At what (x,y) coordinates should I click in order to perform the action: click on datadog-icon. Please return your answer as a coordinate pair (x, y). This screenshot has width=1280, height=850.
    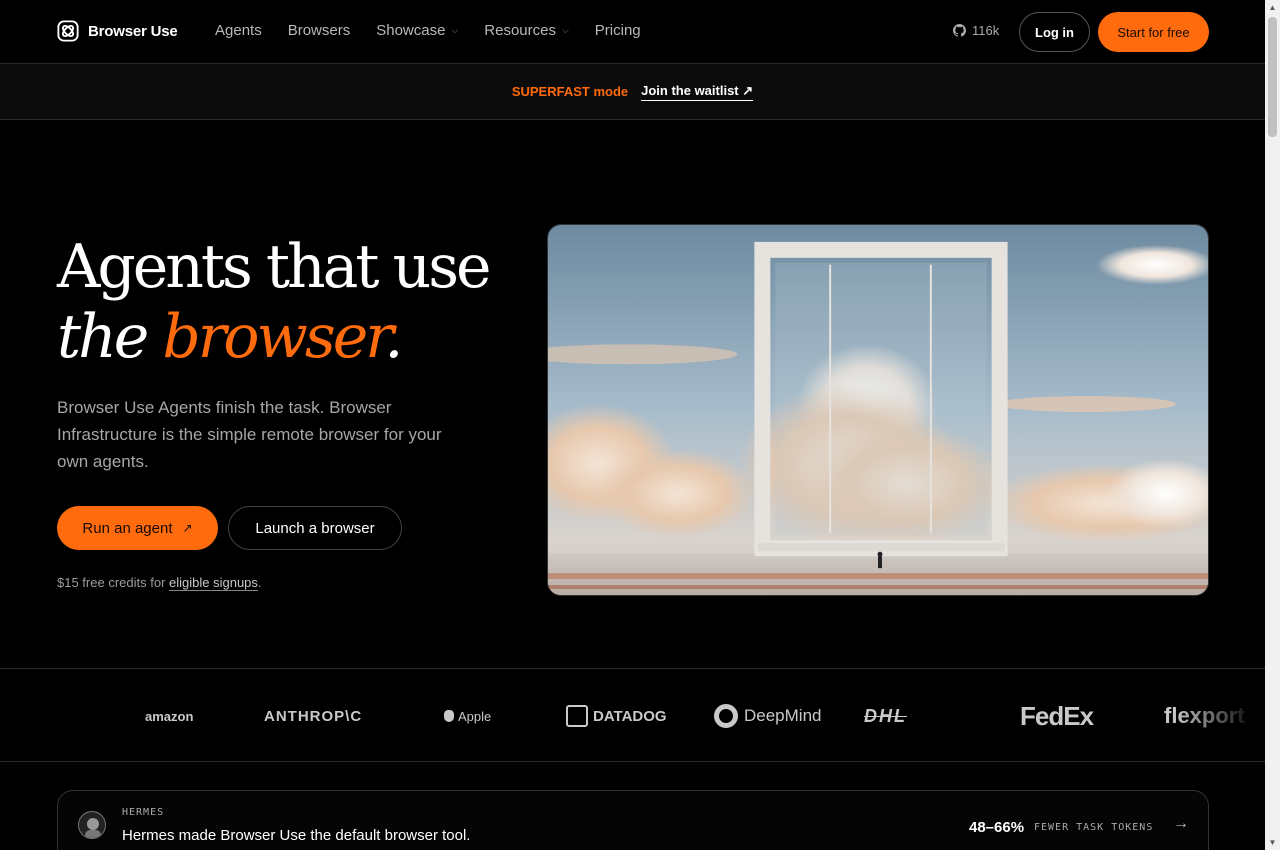
    Looking at the image, I should click on (577, 716).